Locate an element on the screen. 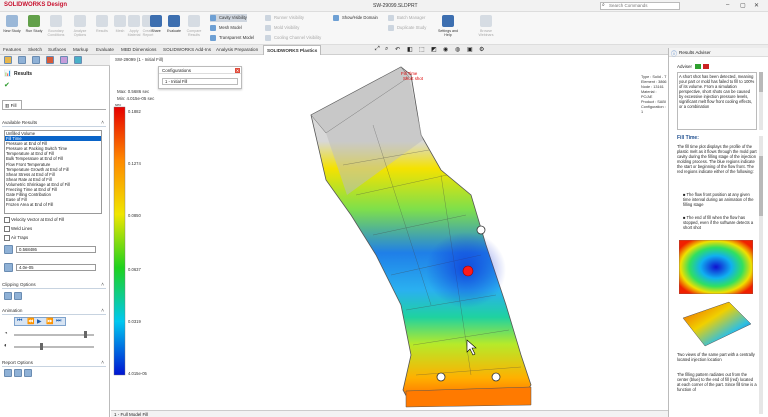  time-slider is located at coordinates (54, 347).